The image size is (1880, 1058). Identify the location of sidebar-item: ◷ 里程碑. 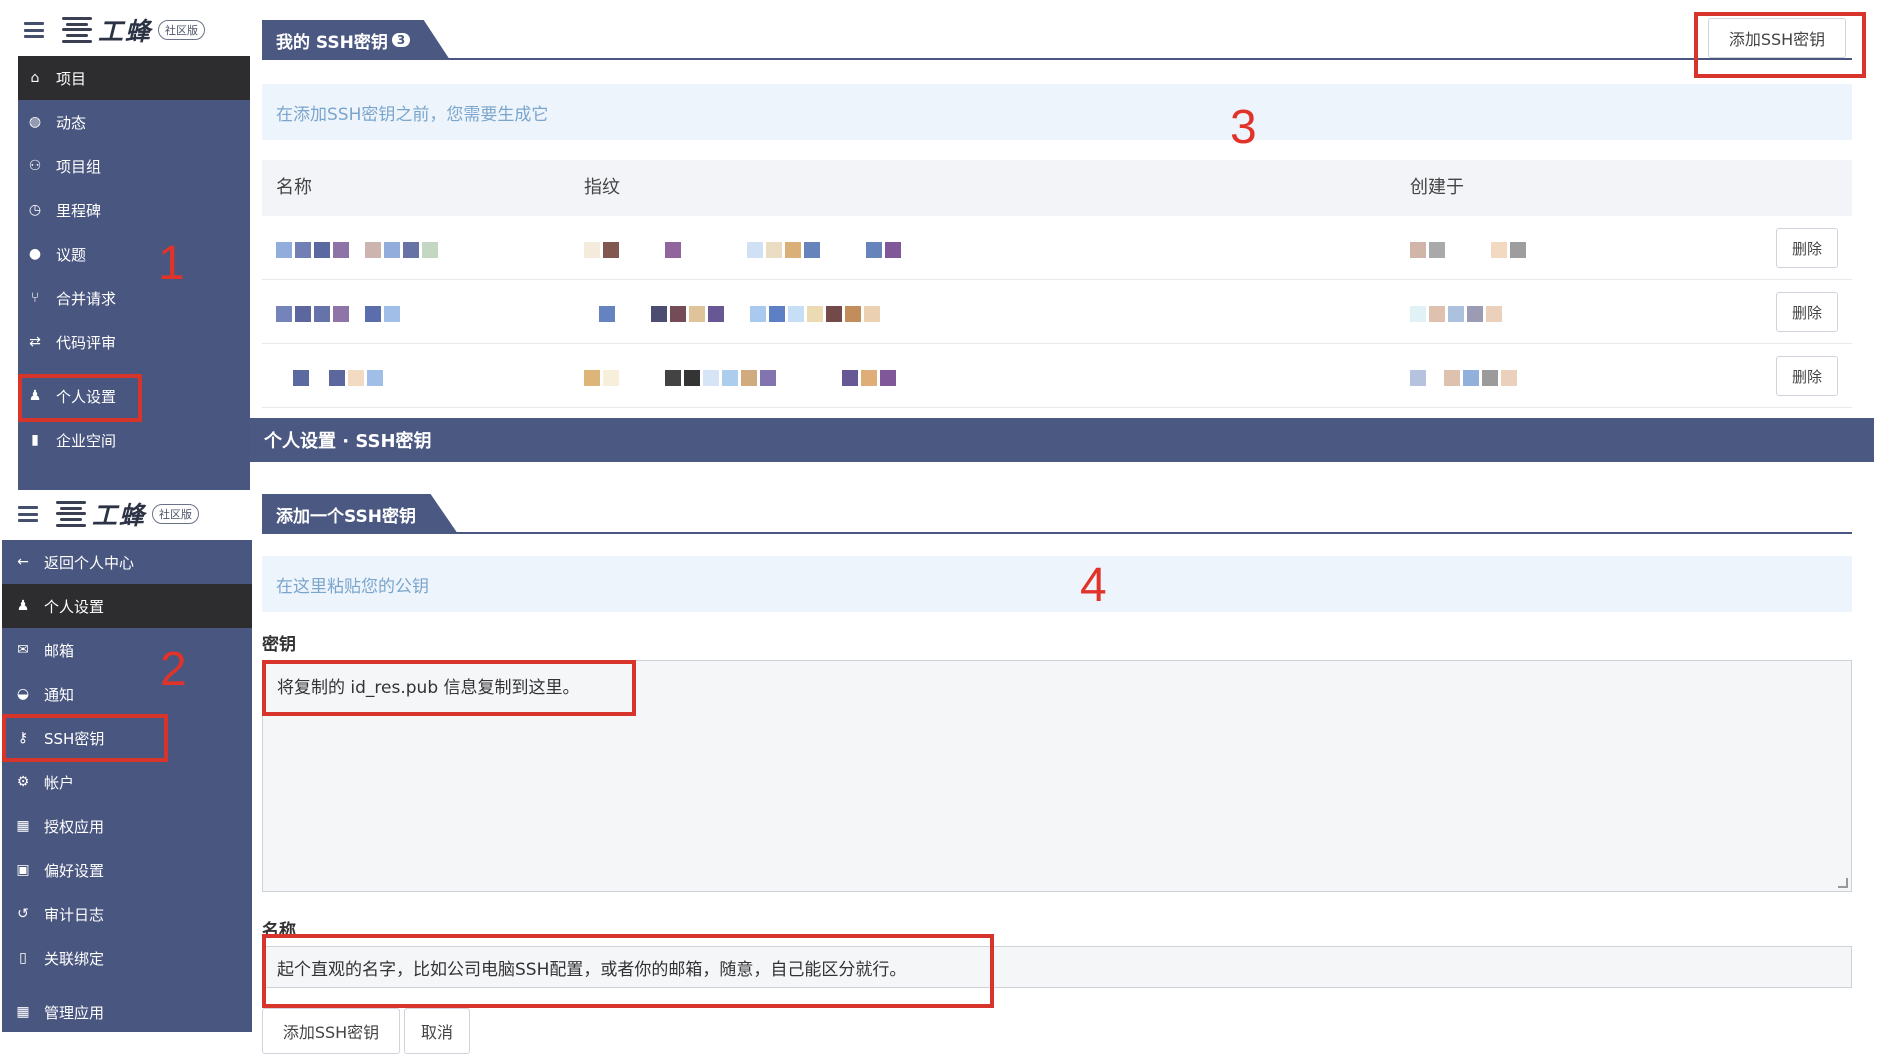
(134, 210).